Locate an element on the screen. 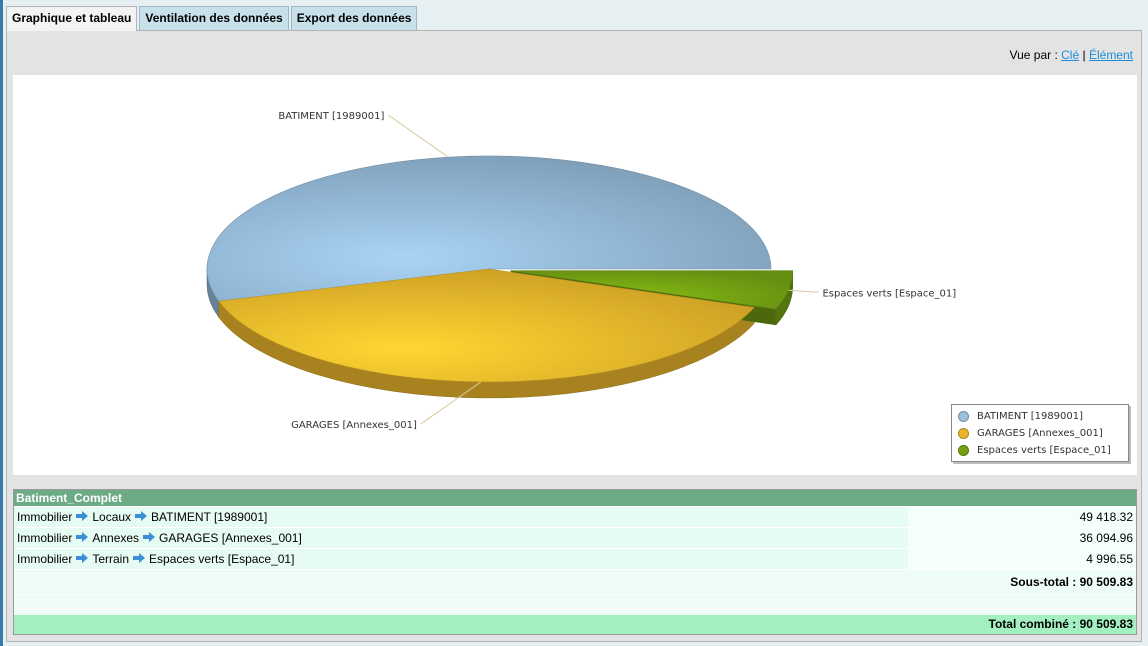 The image size is (1148, 646). legend-item: BATIMENT [1989001] is located at coordinates (1043, 416).